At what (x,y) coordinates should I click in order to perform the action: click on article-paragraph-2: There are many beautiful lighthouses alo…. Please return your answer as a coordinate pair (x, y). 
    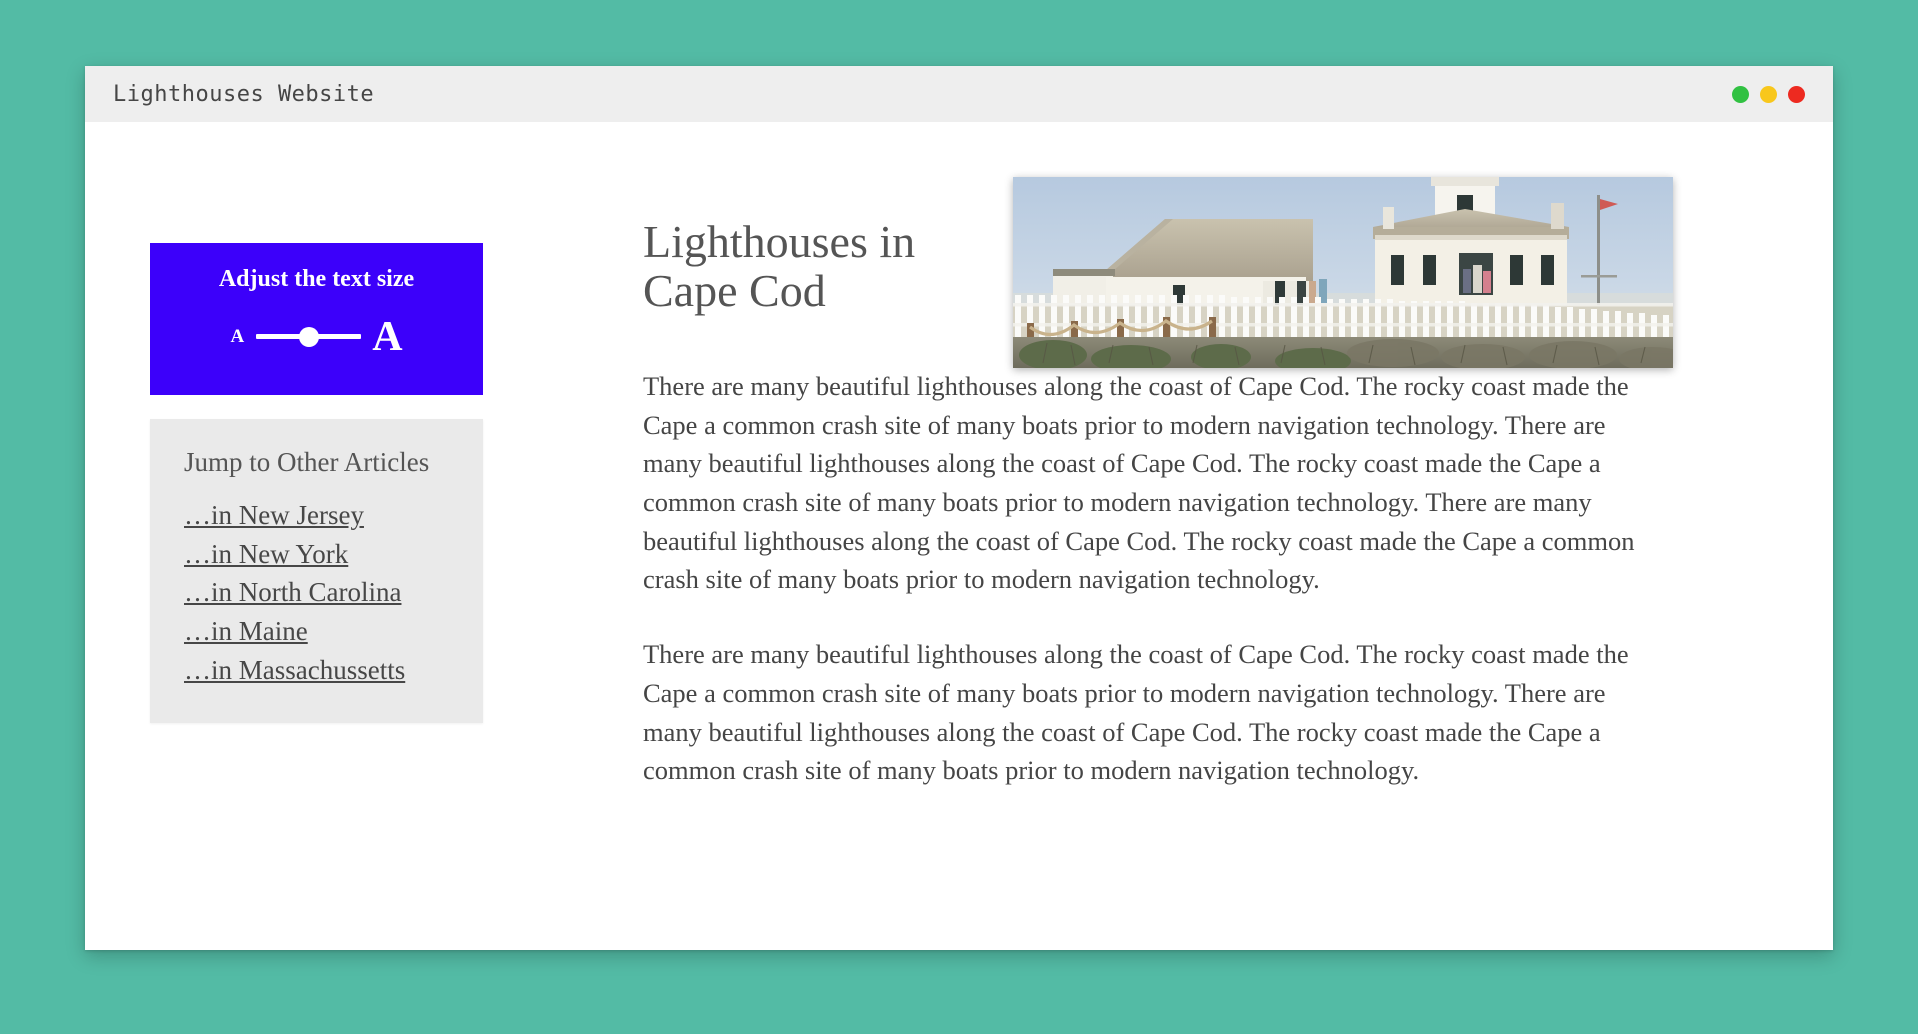
    Looking at the image, I should click on (1136, 712).